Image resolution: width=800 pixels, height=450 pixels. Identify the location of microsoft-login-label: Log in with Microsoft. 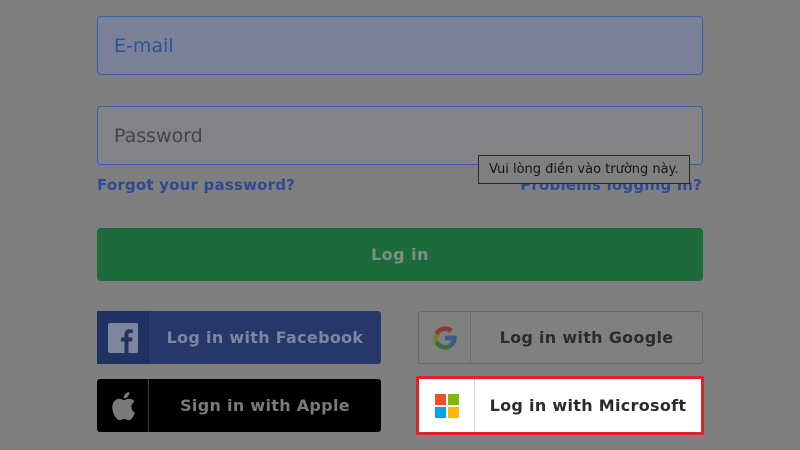
(588, 405).